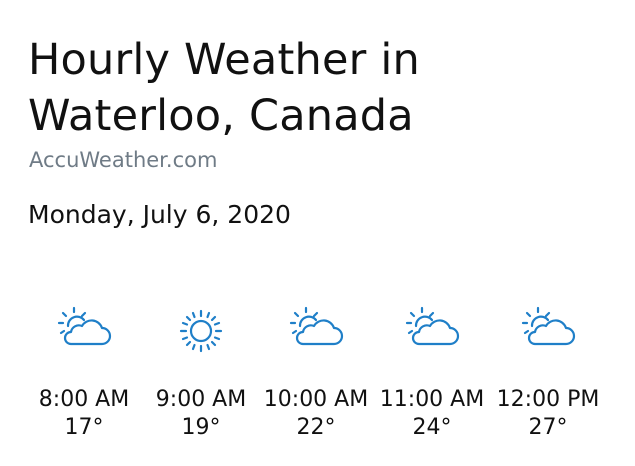  Describe the element at coordinates (201, 427) in the screenshot. I see `hour-temperature: 19°` at that location.